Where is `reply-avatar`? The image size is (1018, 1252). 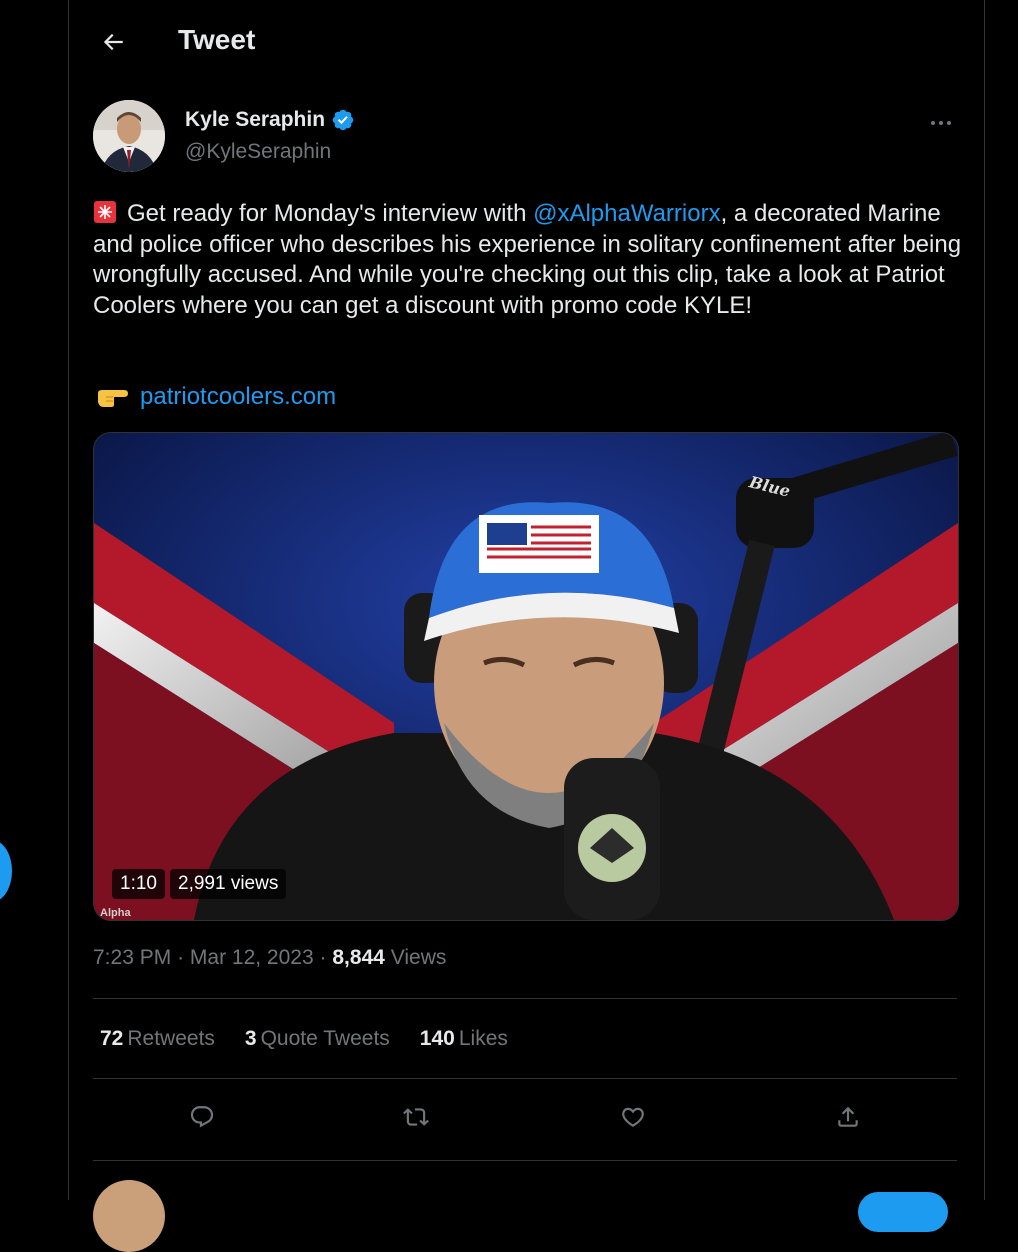
reply-avatar is located at coordinates (129, 1216).